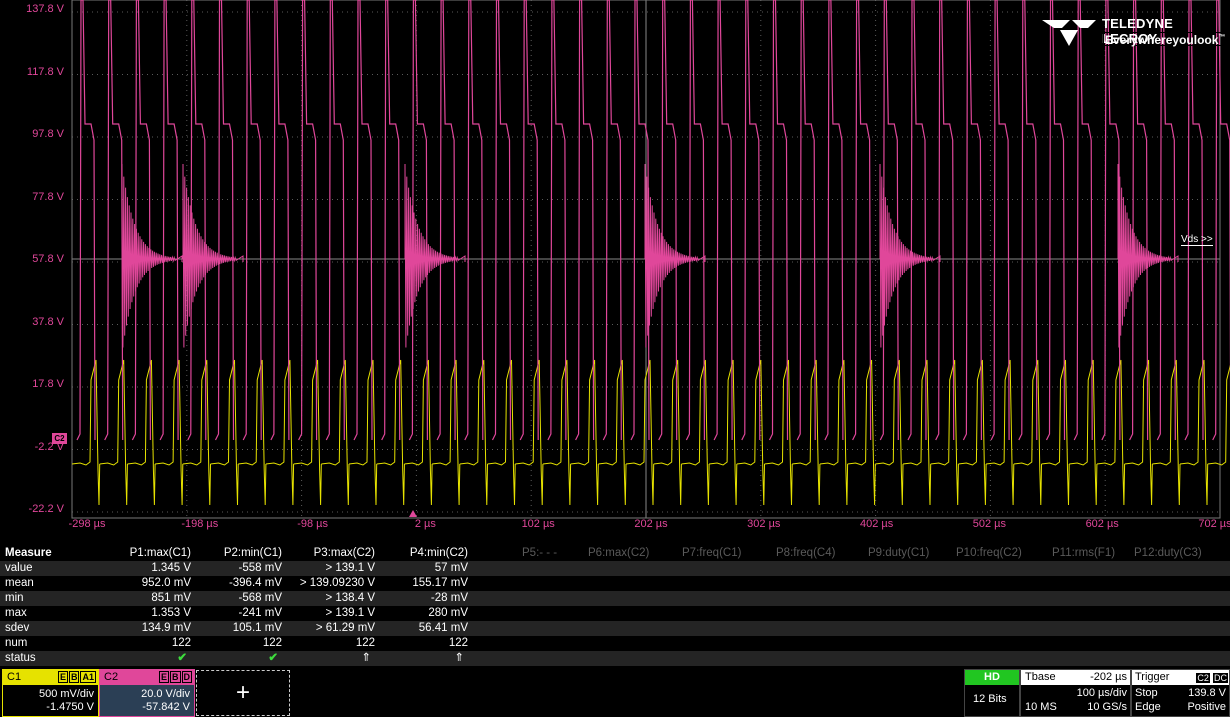 This screenshot has width=1230, height=717. I want to click on measure-cell-p2: 105.1 mV, so click(257, 628).